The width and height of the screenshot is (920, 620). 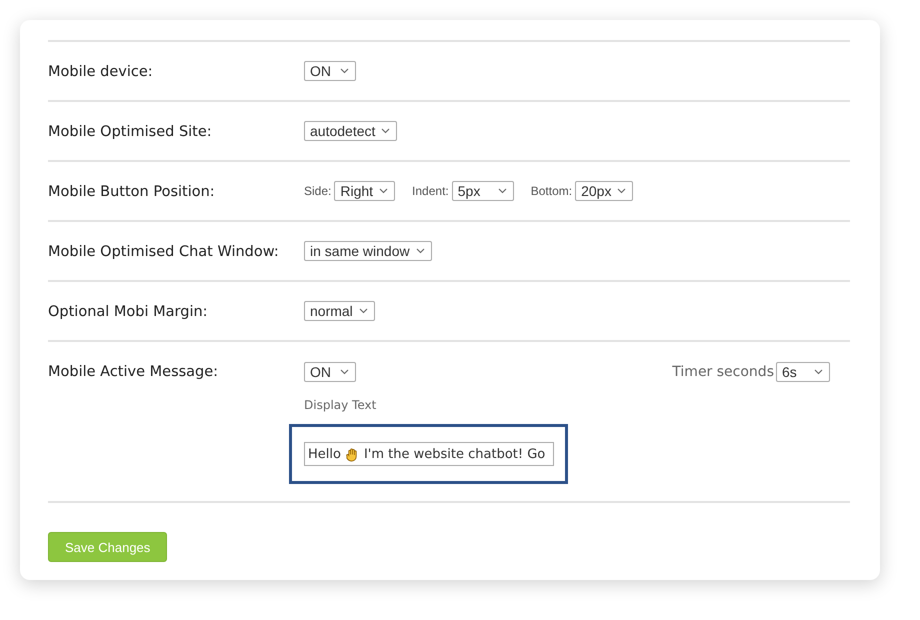 What do you see at coordinates (164, 252) in the screenshot?
I see `setting-label: Mobile Optimised Chat Window:` at bounding box center [164, 252].